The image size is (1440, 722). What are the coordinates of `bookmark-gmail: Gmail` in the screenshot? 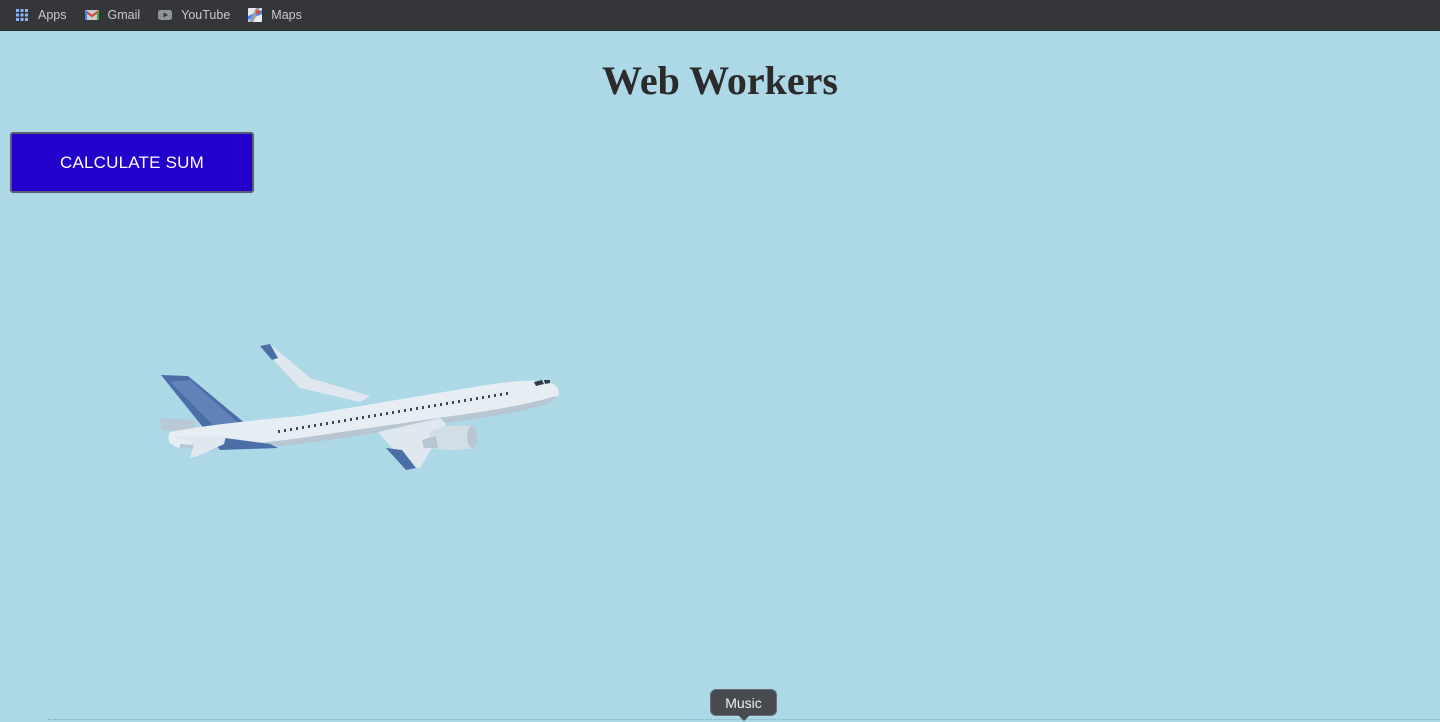 It's located at (112, 15).